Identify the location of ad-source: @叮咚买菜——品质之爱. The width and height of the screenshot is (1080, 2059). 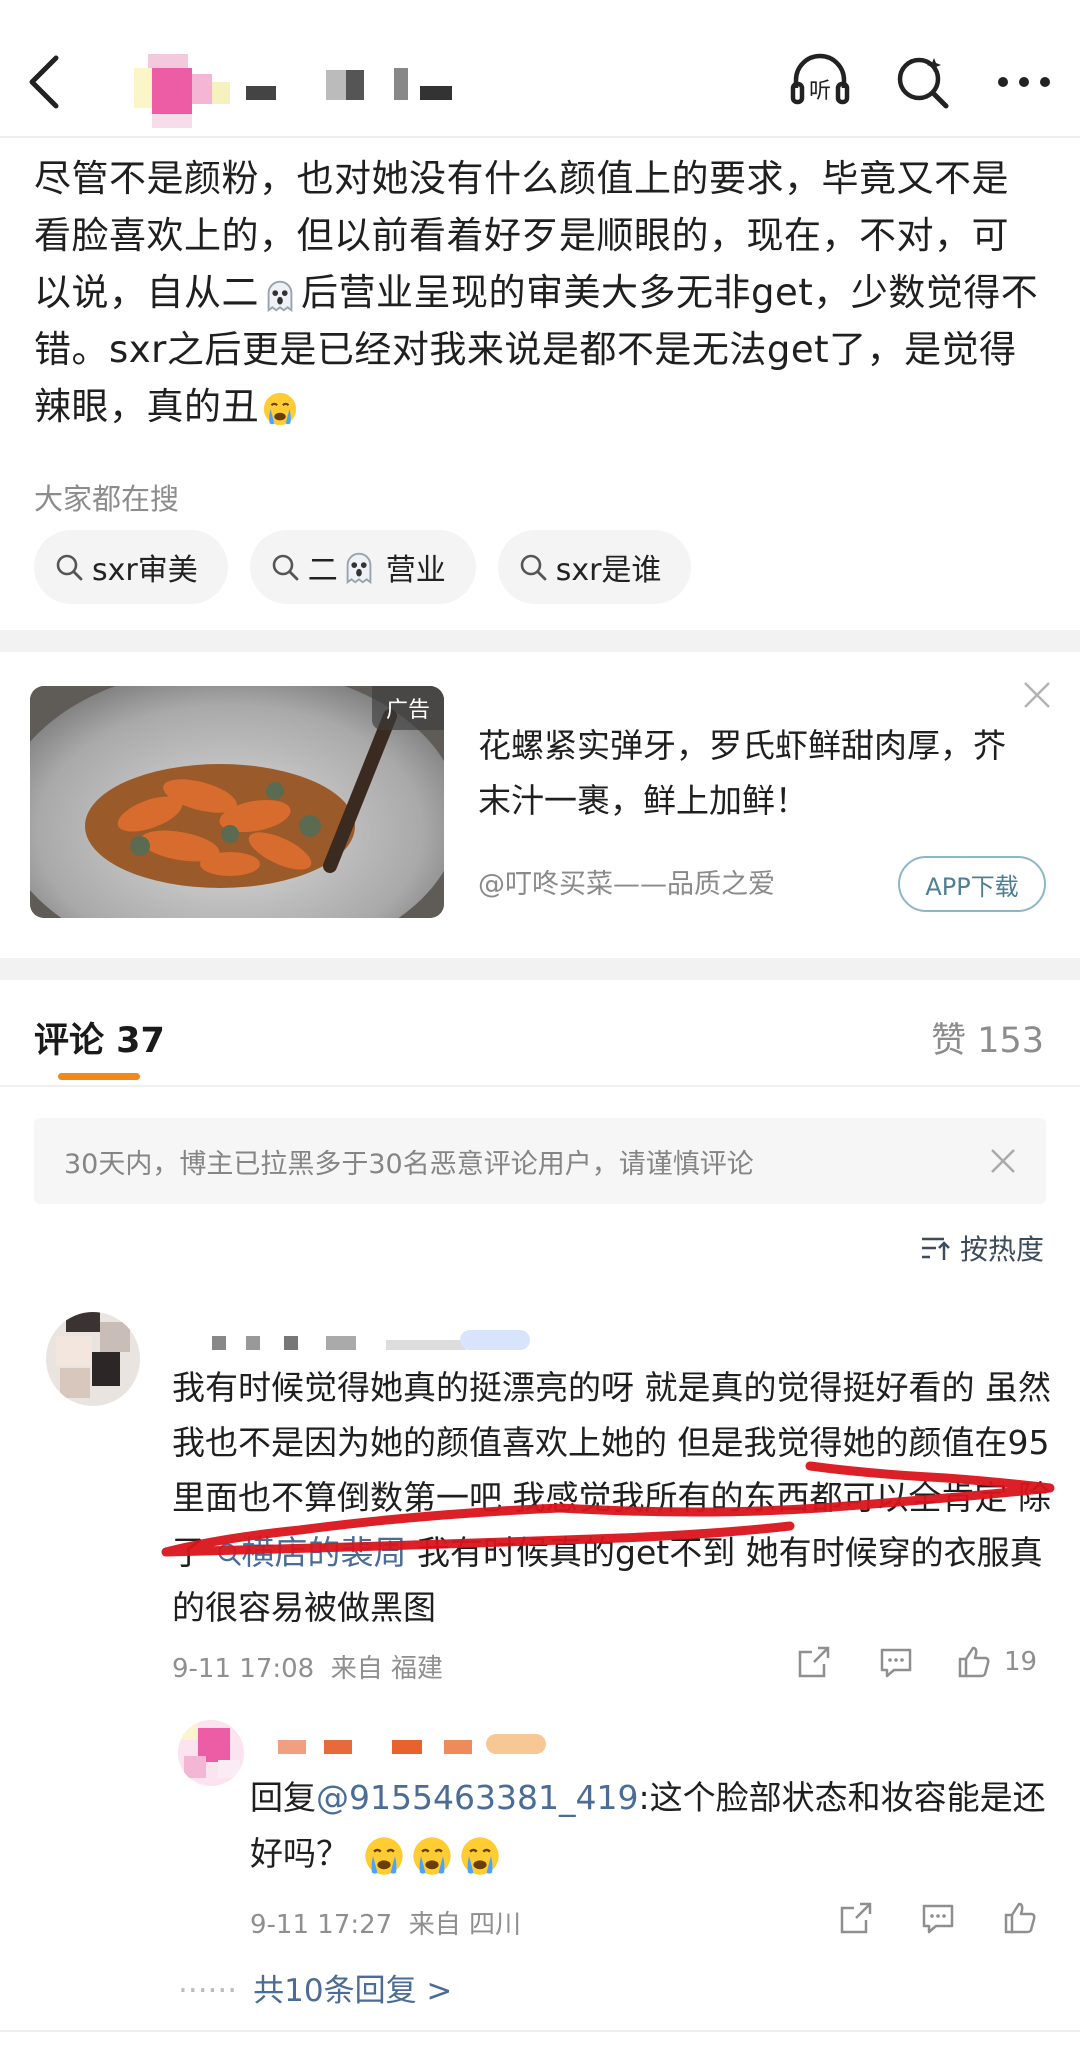
(626, 881).